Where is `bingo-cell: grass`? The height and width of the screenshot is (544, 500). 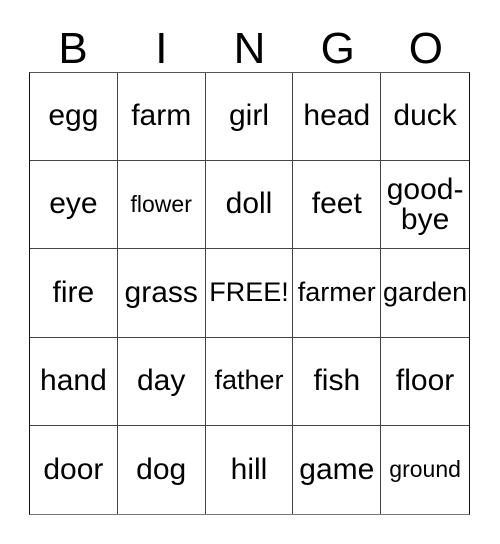 bingo-cell: grass is located at coordinates (161, 293).